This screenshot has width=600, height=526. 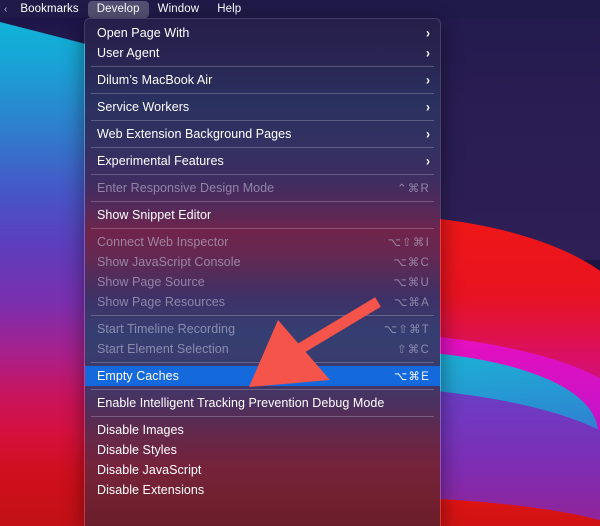 What do you see at coordinates (411, 303) in the screenshot?
I see `menu-item-shortcut: ⌥⌘A` at bounding box center [411, 303].